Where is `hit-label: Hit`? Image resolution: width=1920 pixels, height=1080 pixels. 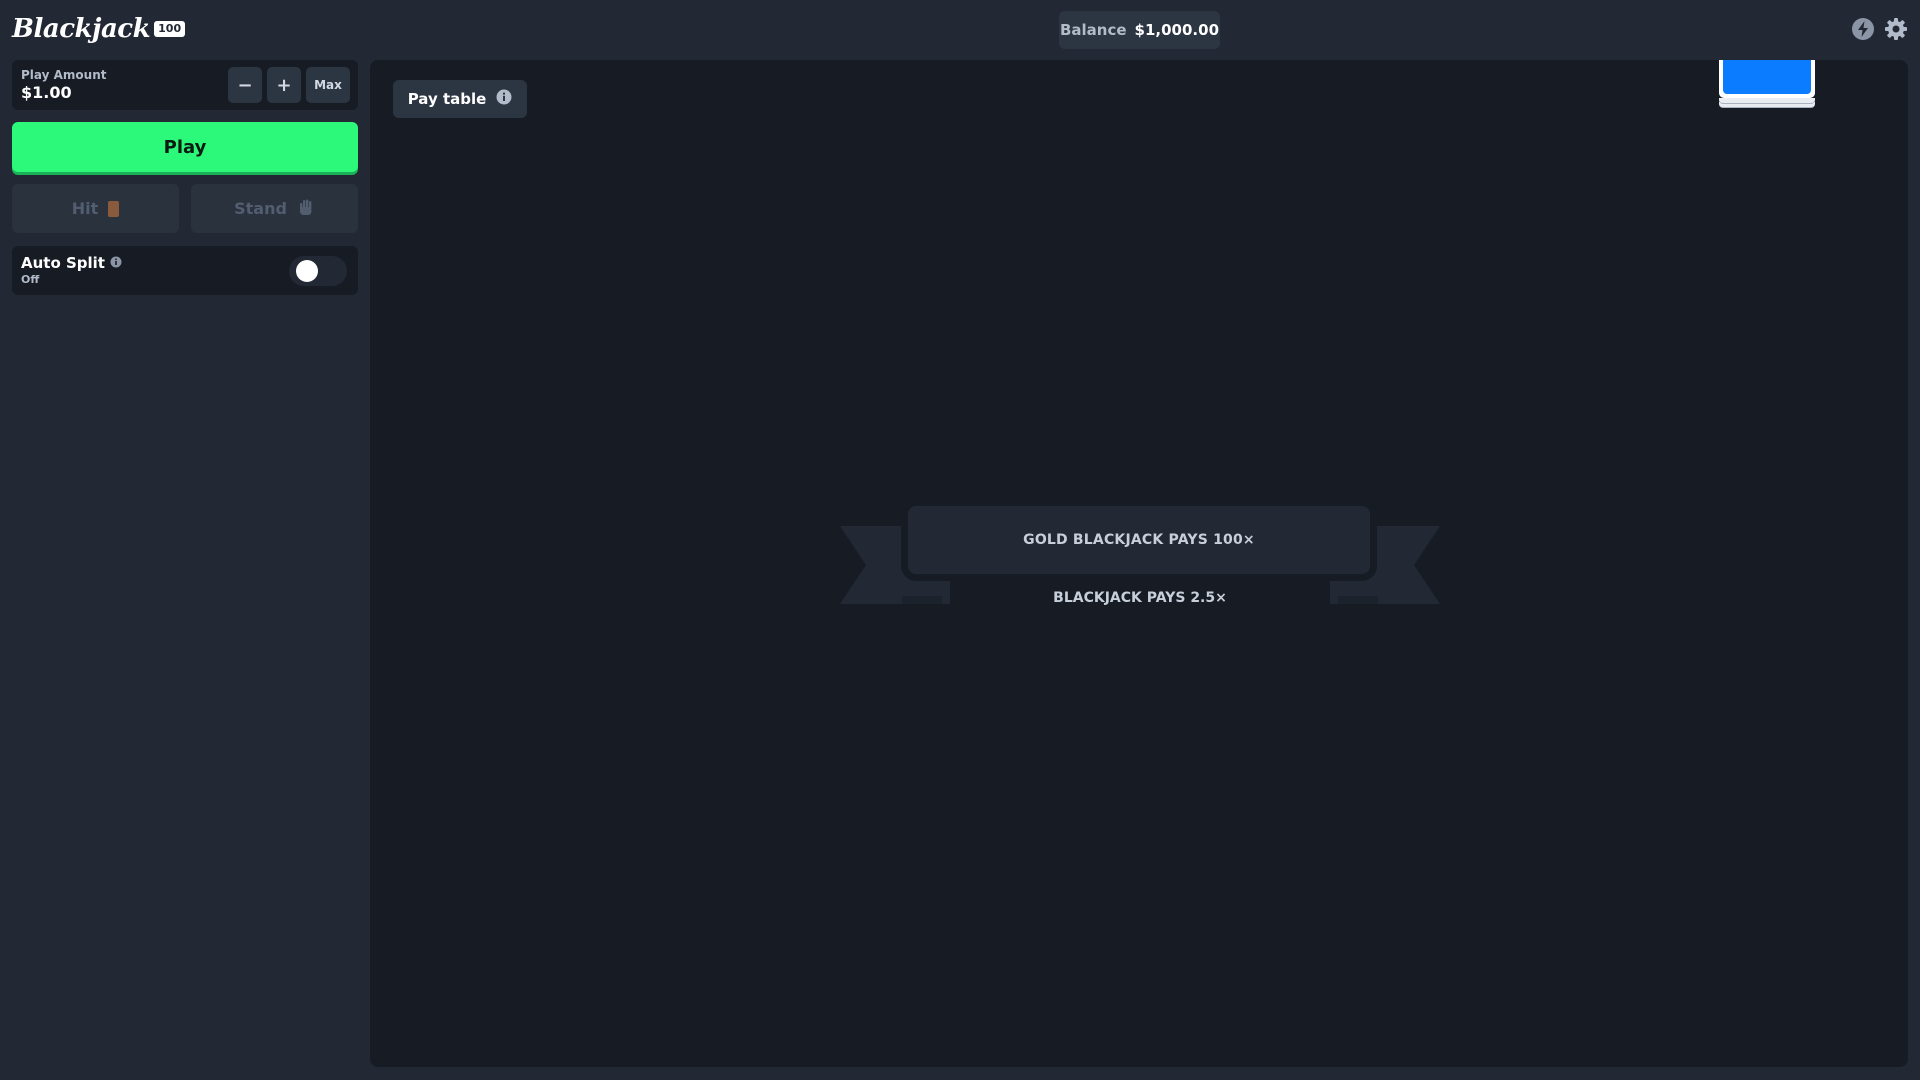 hit-label: Hit is located at coordinates (85, 208).